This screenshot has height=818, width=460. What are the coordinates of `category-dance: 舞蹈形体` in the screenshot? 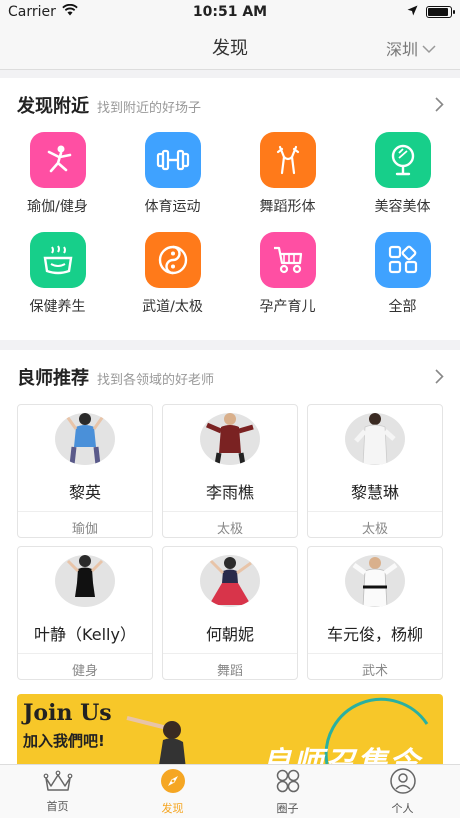 It's located at (287, 182).